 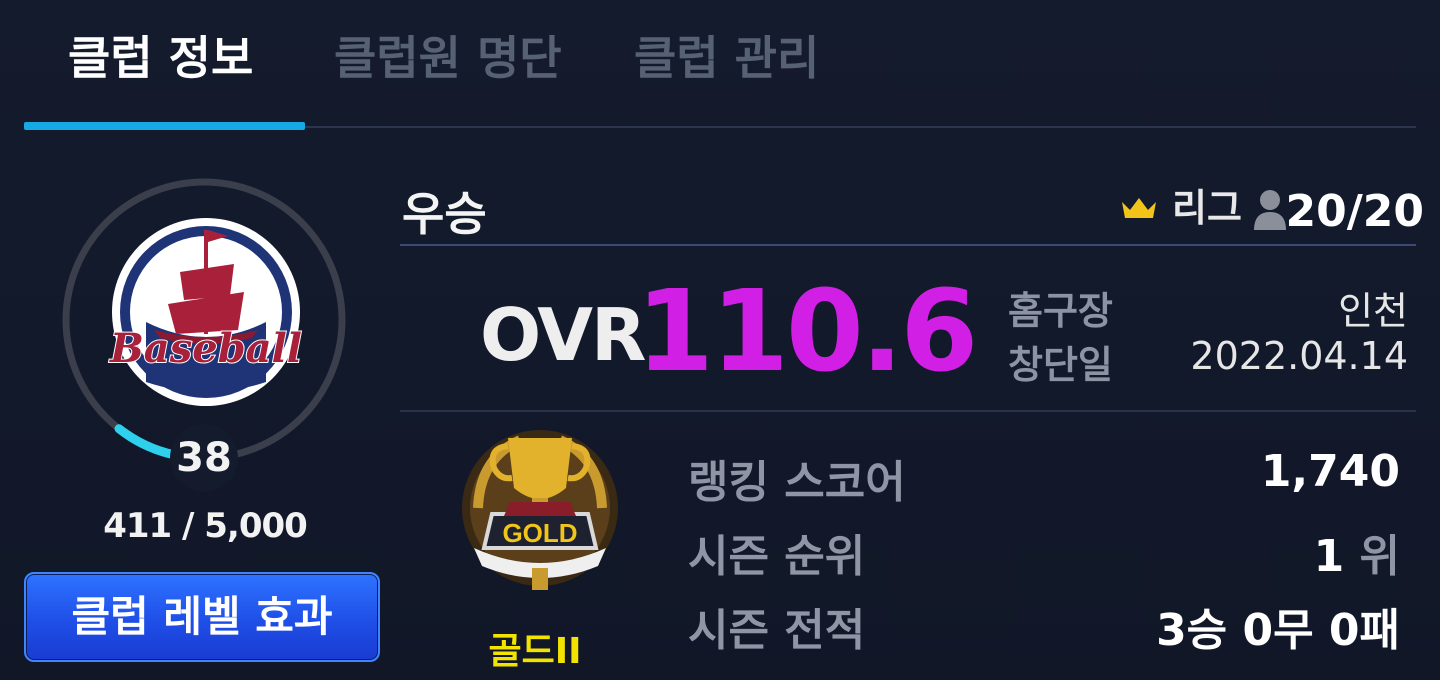 I want to click on ranking-score-label: 랭킹 스코어, so click(x=797, y=482).